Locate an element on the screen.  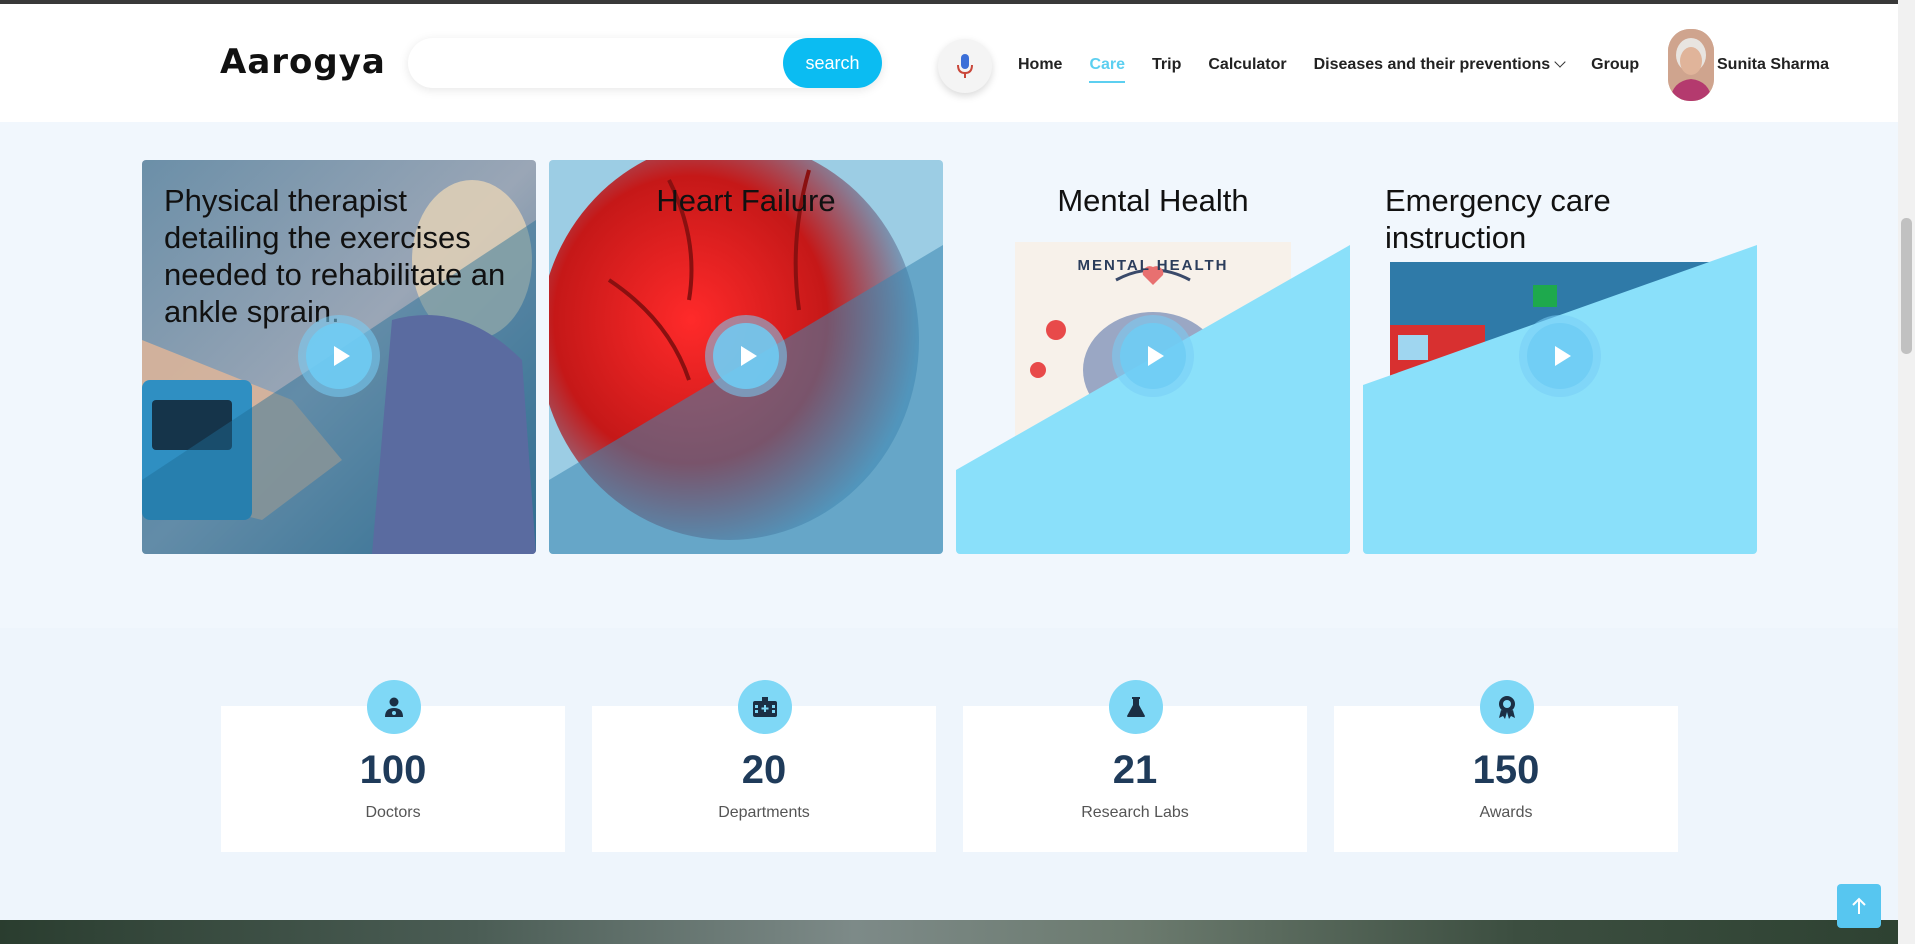
stat-label: Research Labs is located at coordinates (1135, 812).